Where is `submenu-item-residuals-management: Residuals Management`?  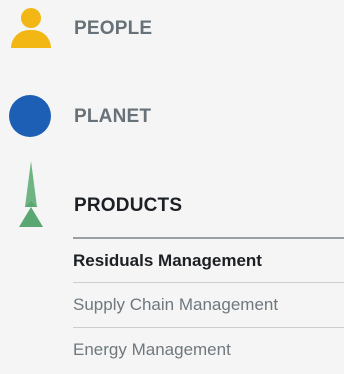 submenu-item-residuals-management: Residuals Management is located at coordinates (208, 259).